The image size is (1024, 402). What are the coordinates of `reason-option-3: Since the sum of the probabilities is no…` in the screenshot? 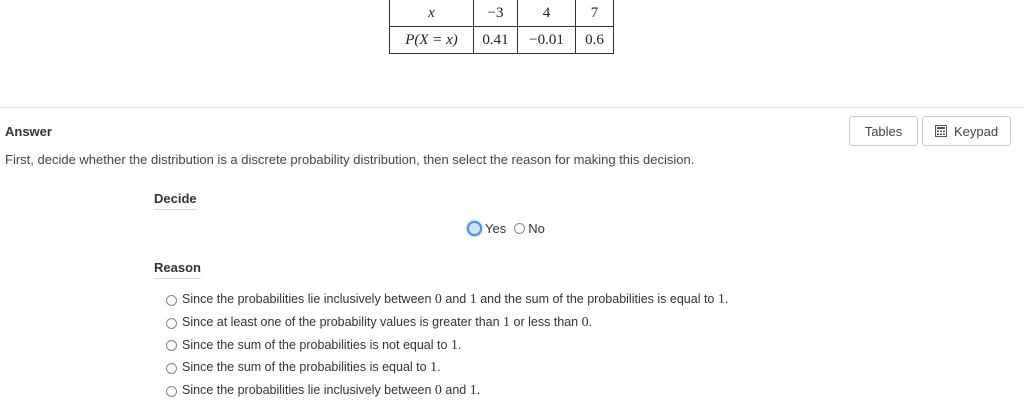 It's located at (447, 345).